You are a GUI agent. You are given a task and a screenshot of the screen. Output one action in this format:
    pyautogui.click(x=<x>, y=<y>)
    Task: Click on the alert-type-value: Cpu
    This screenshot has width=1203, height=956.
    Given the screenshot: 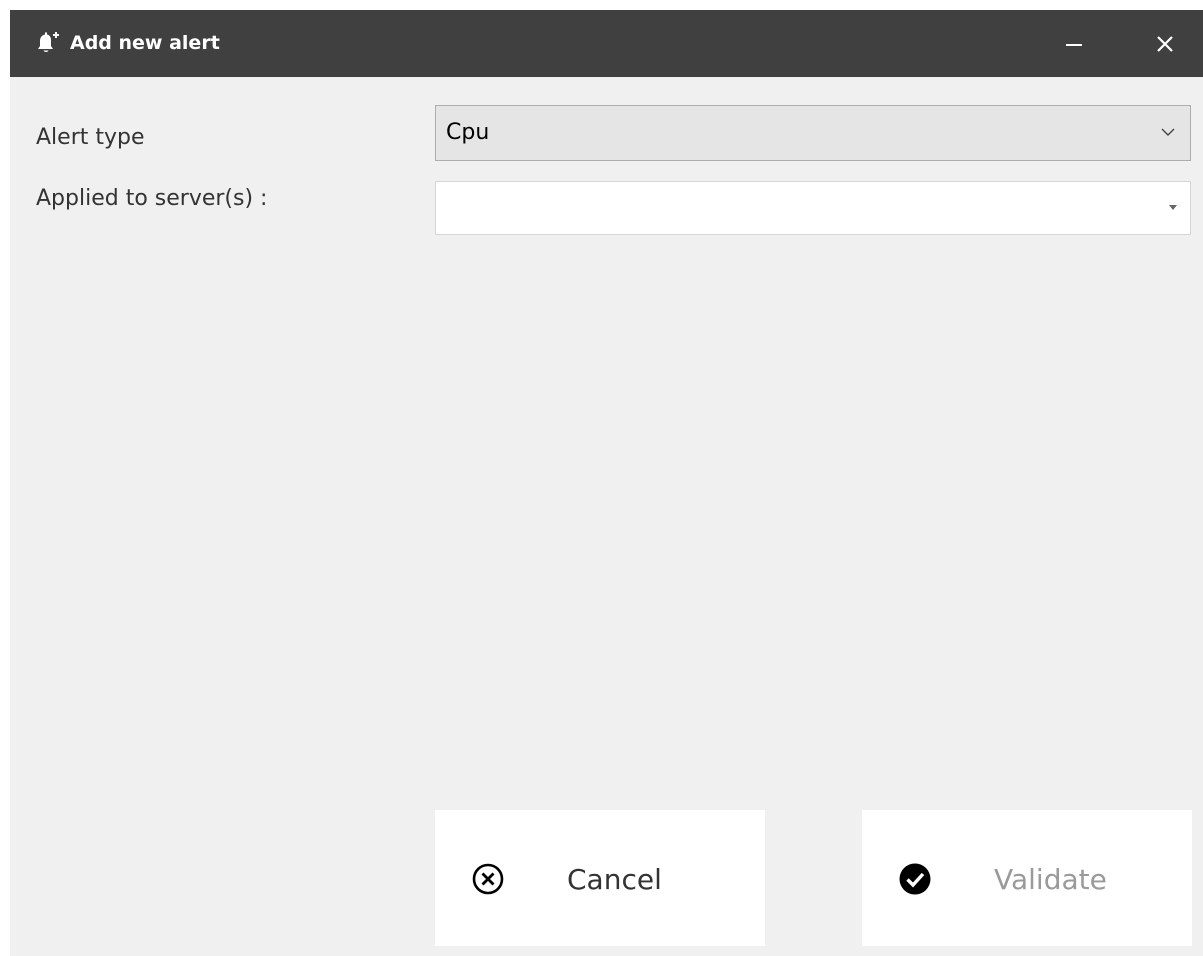 What is the action you would take?
    pyautogui.click(x=468, y=132)
    